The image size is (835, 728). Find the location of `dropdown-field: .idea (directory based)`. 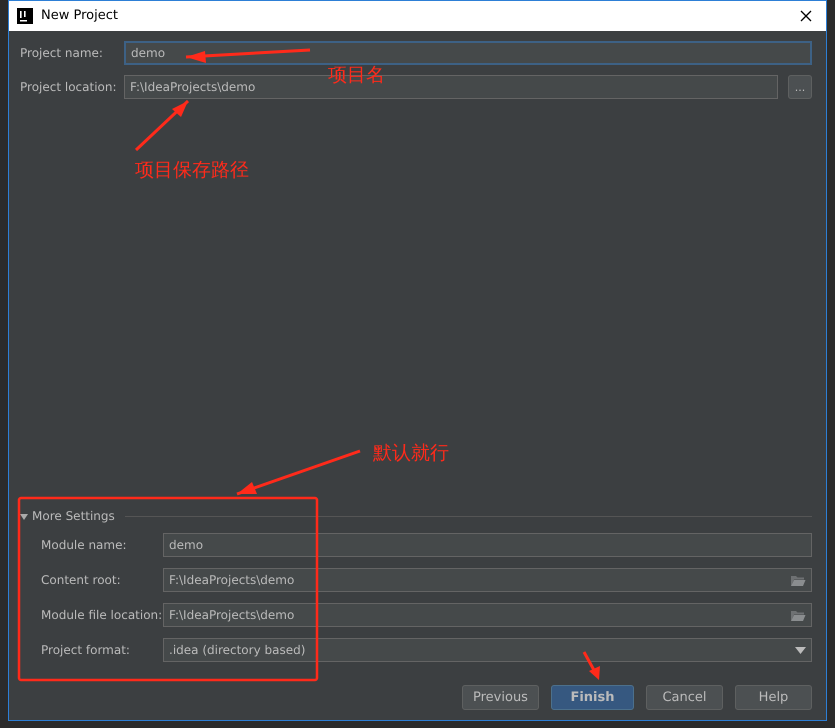

dropdown-field: .idea (directory based) is located at coordinates (487, 650).